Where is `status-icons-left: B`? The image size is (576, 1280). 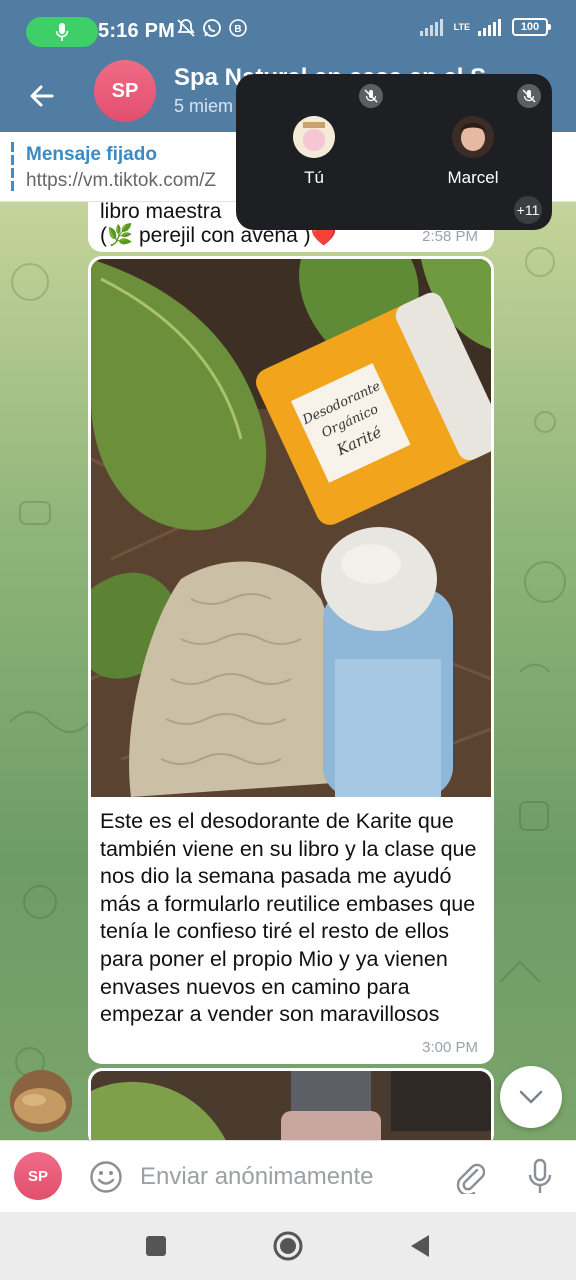 status-icons-left: B is located at coordinates (212, 28).